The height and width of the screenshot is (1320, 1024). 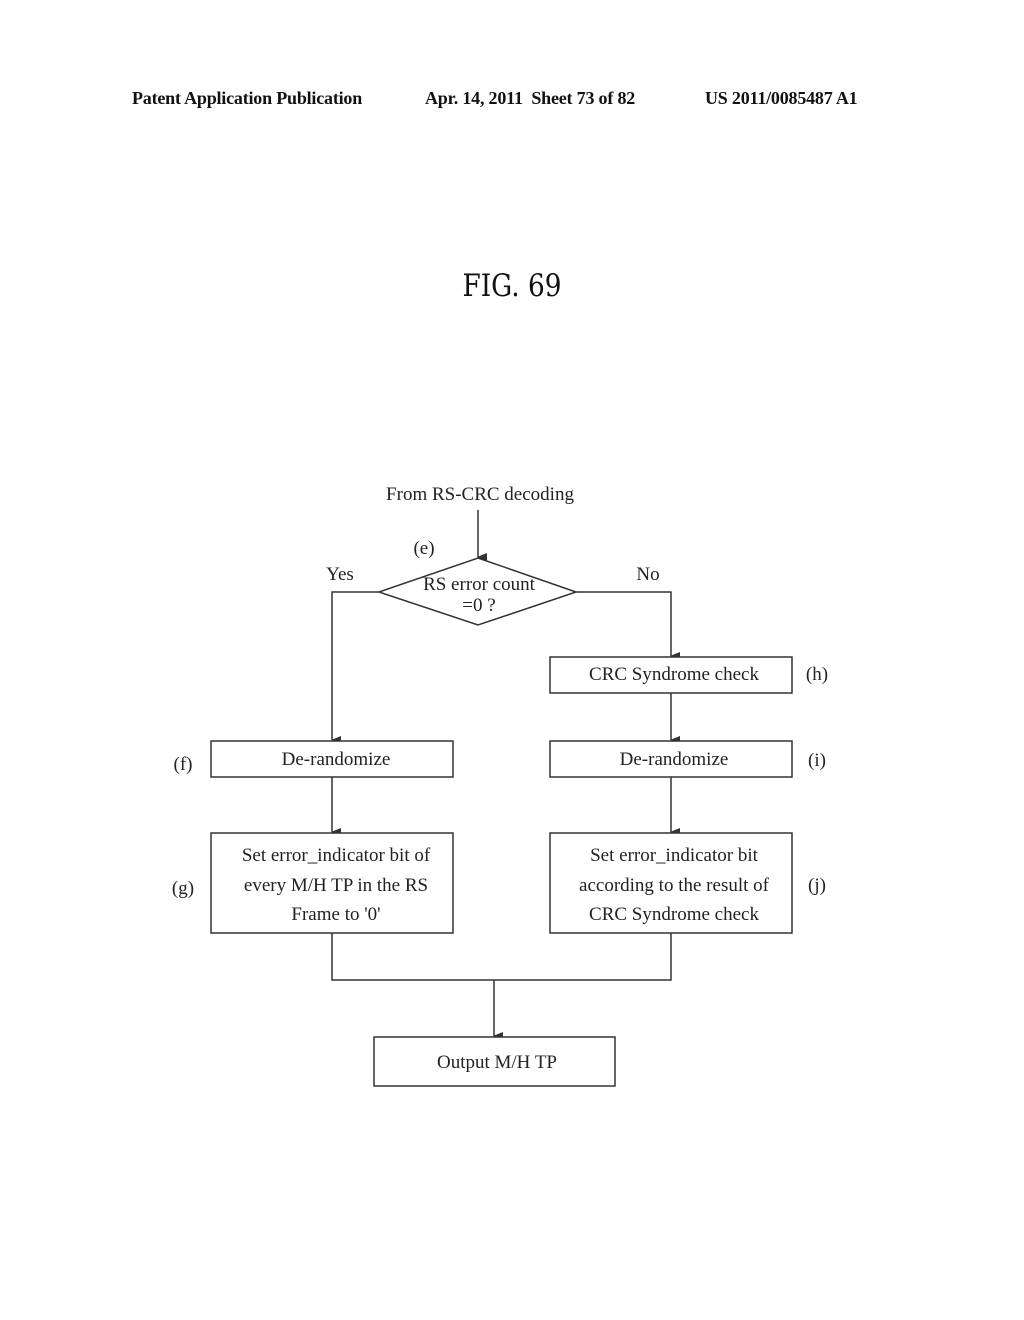 I want to click on box-g-line2: every M/H TP in the RS, so click(x=336, y=885).